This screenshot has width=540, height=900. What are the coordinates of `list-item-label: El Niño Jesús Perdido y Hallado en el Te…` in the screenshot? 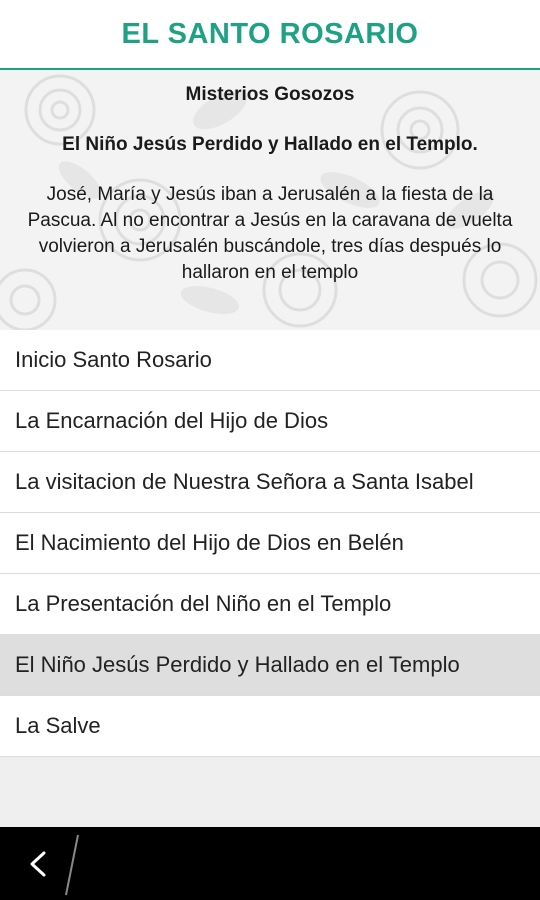 It's located at (237, 664).